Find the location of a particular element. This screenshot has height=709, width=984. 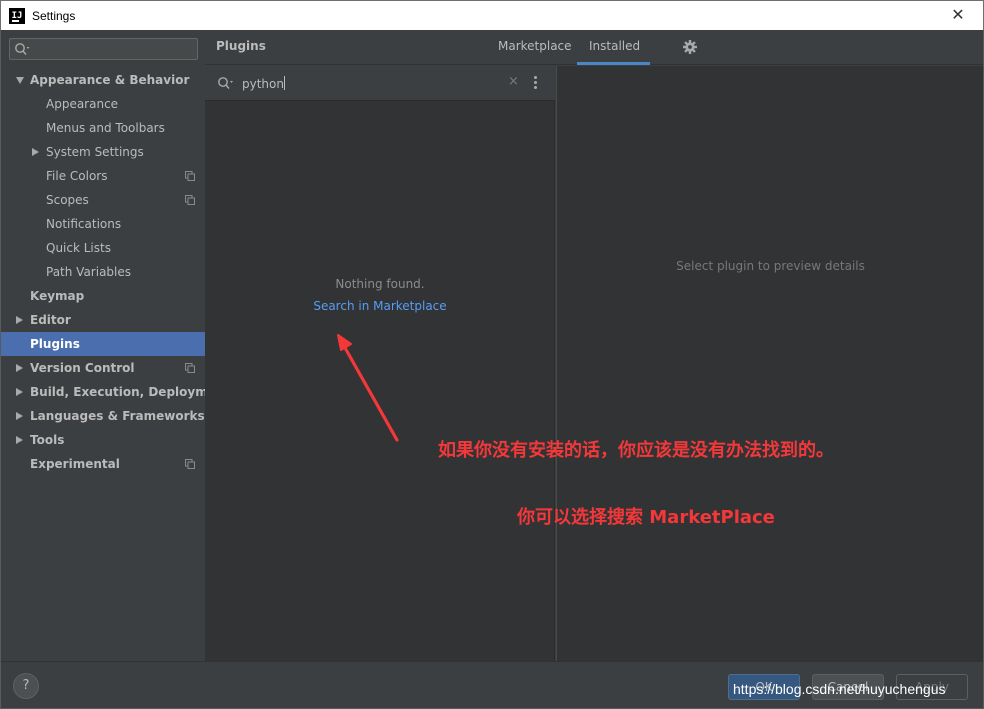

sidebar-item-build-execution-deployment: Build, Execution, Deployment is located at coordinates (115, 392).